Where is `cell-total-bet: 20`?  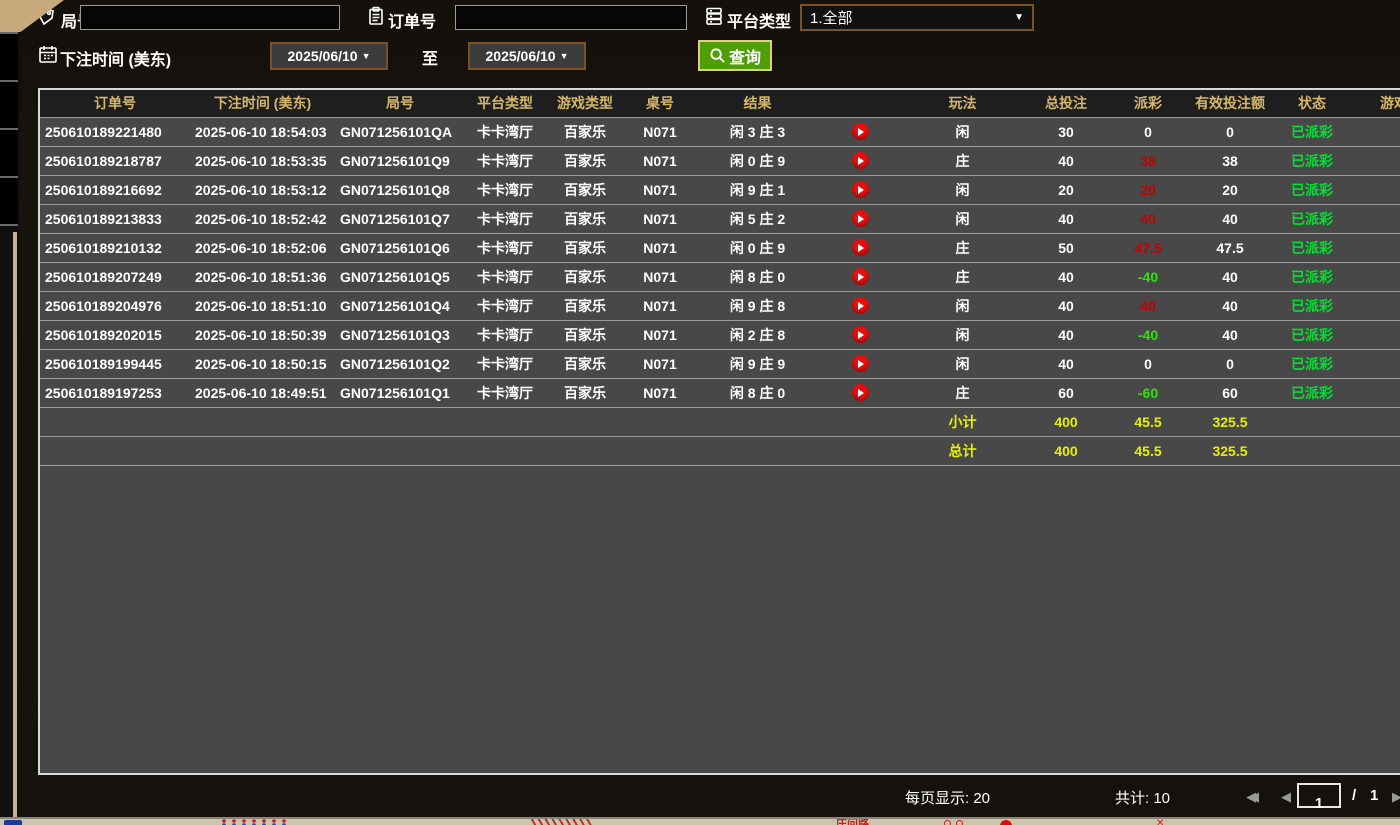 cell-total-bet: 20 is located at coordinates (1066, 190).